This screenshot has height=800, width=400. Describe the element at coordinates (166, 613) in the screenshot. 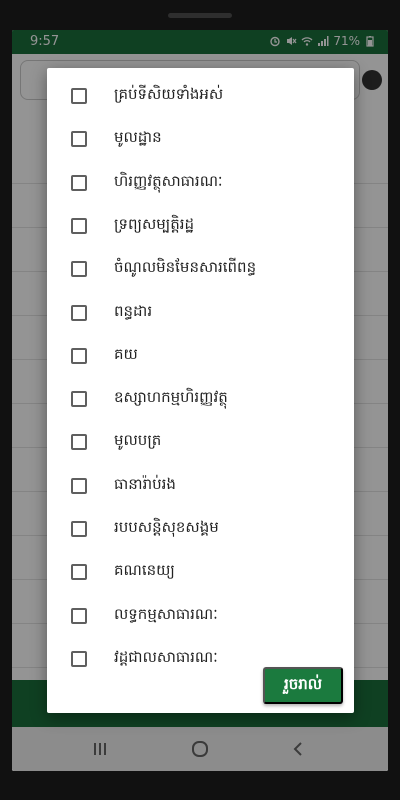

I see `filter-option-label: លទ្ធកម្មសាធារណៈ` at that location.